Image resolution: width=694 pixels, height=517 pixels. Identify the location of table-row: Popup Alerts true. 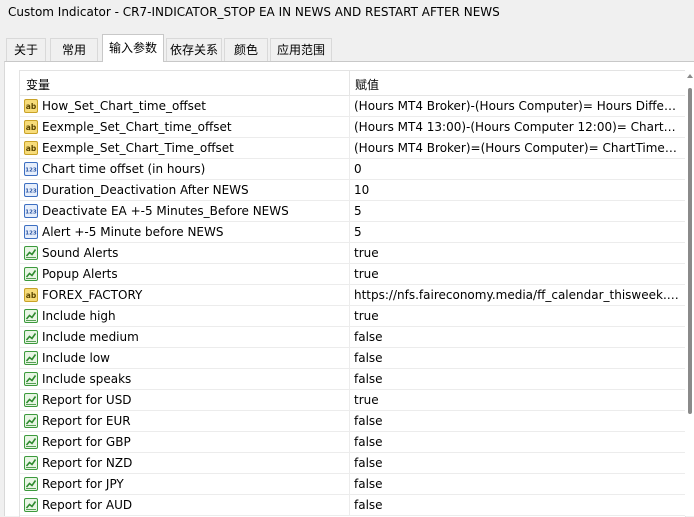
(352, 274).